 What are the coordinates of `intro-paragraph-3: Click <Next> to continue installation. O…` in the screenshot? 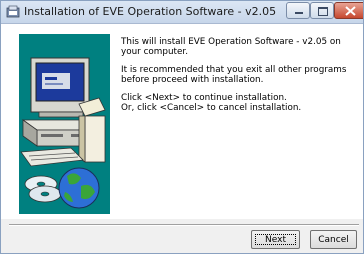 It's located at (211, 103).